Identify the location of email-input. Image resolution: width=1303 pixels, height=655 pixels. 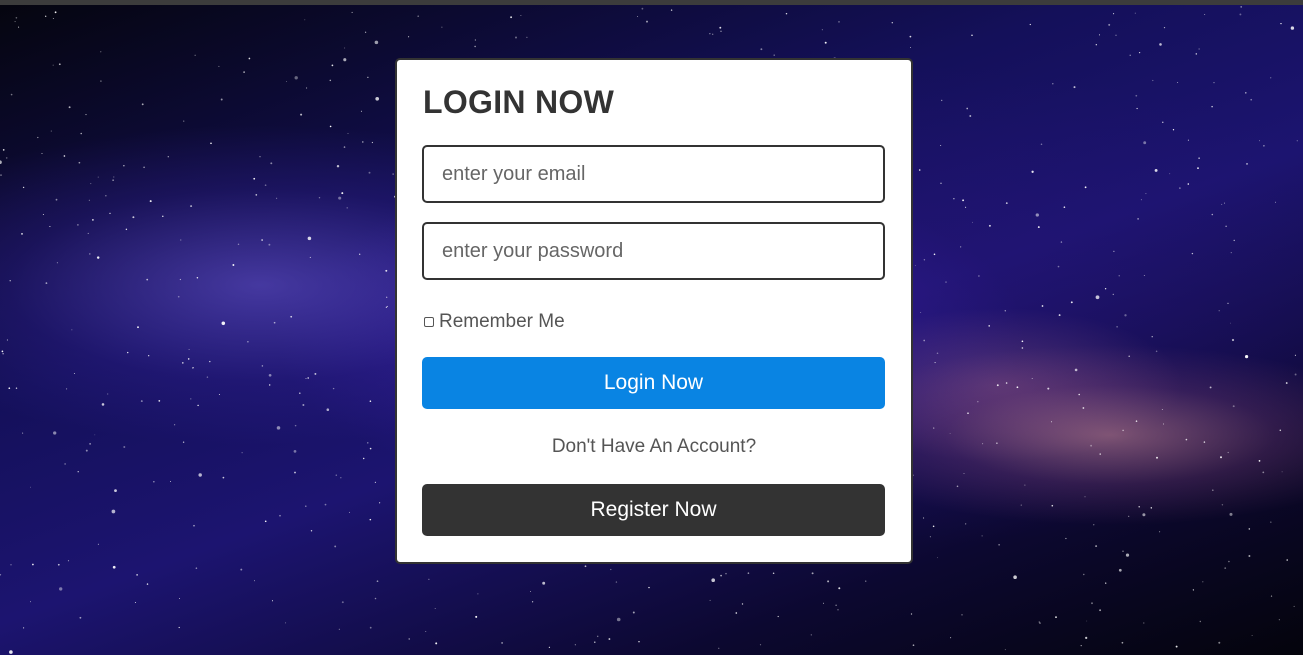
(653, 174).